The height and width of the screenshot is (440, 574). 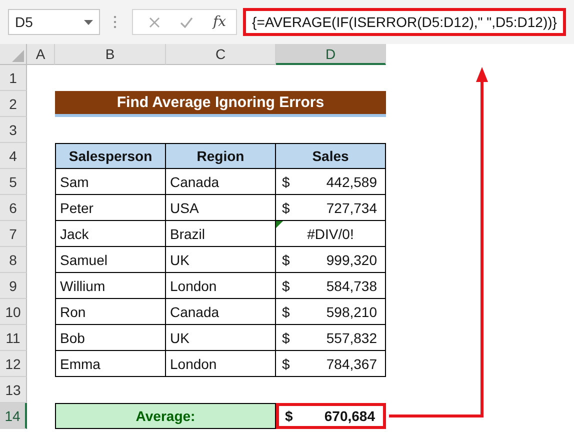 I want to click on row-header: 12, so click(x=13, y=364).